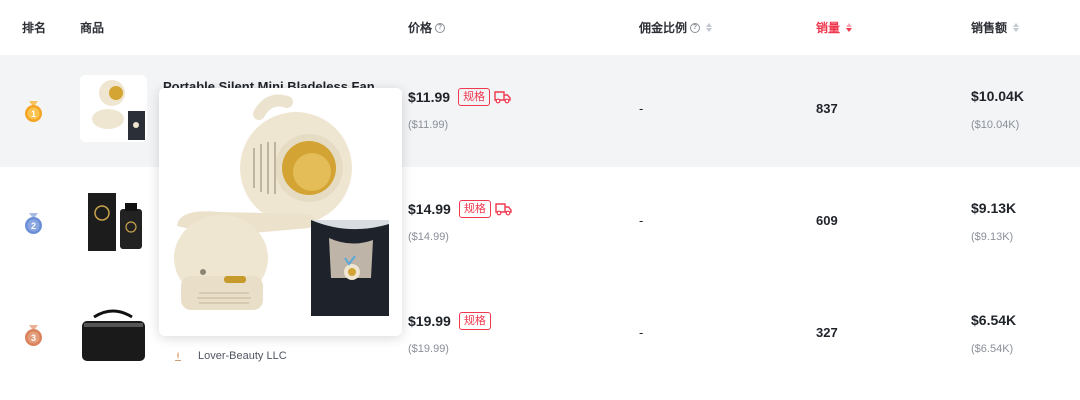 The image size is (1080, 400). Describe the element at coordinates (428, 237) in the screenshot. I see `price-original: ($14.99)` at that location.